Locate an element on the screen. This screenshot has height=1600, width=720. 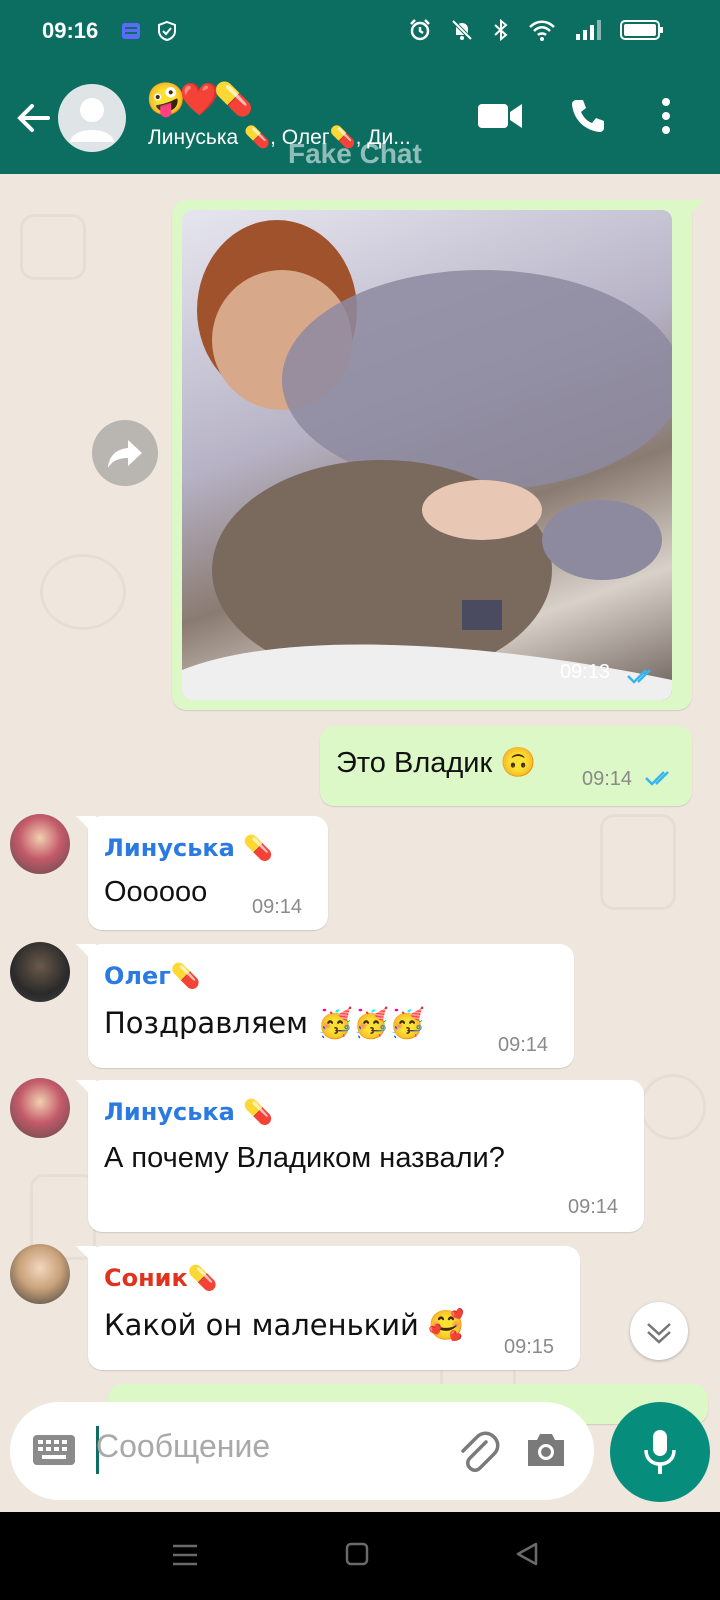
default-avatar-icon is located at coordinates (92, 120).